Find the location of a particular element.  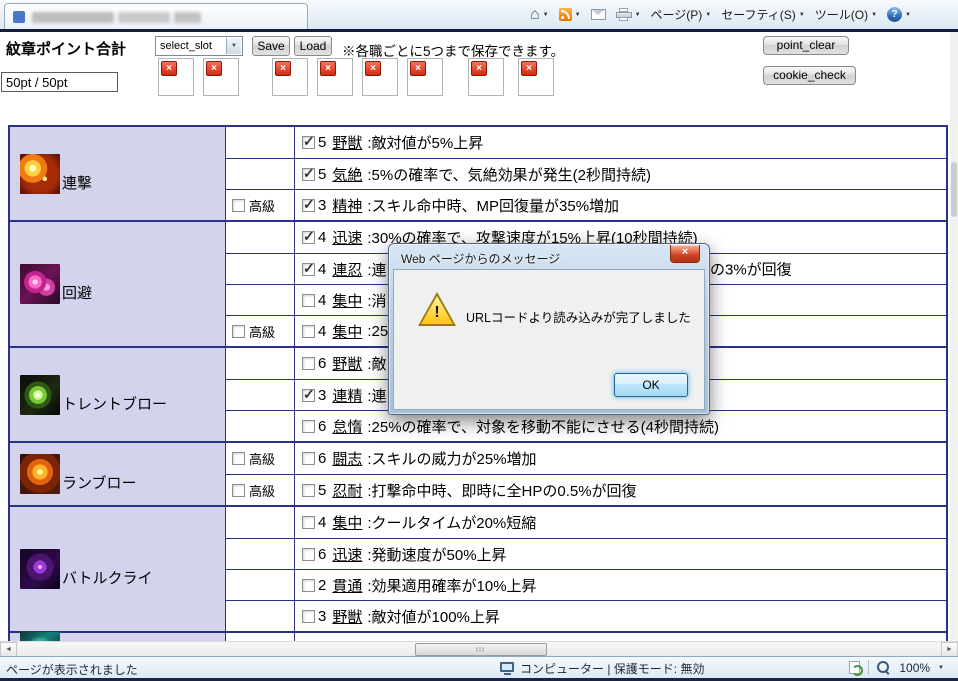

effect-name-link: 連忍 is located at coordinates (347, 269).